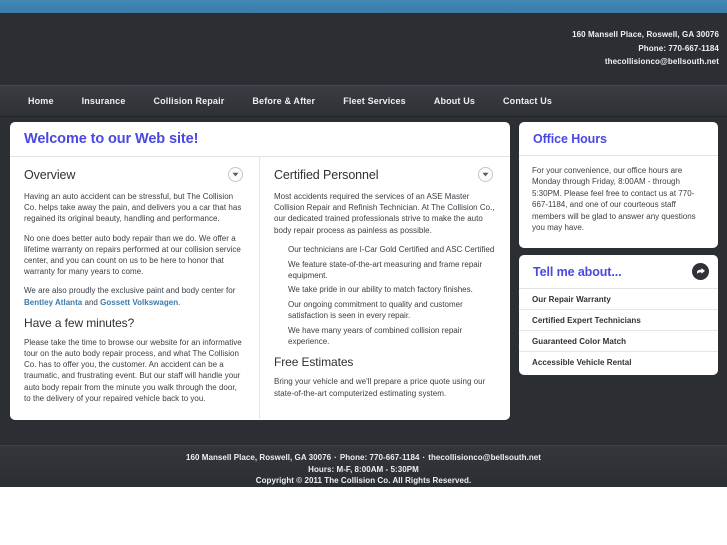 The width and height of the screenshot is (727, 545). Describe the element at coordinates (41, 101) in the screenshot. I see `nav-item-home: Home` at that location.